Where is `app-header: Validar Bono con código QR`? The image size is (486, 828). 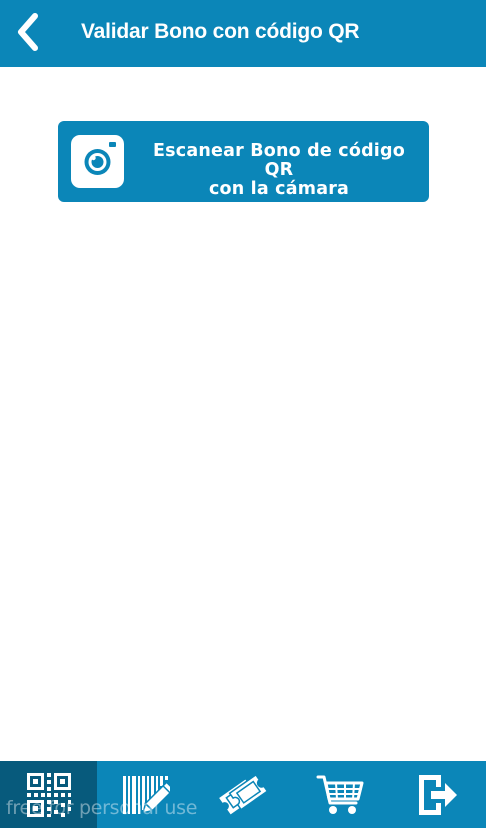 app-header: Validar Bono con código QR is located at coordinates (243, 33).